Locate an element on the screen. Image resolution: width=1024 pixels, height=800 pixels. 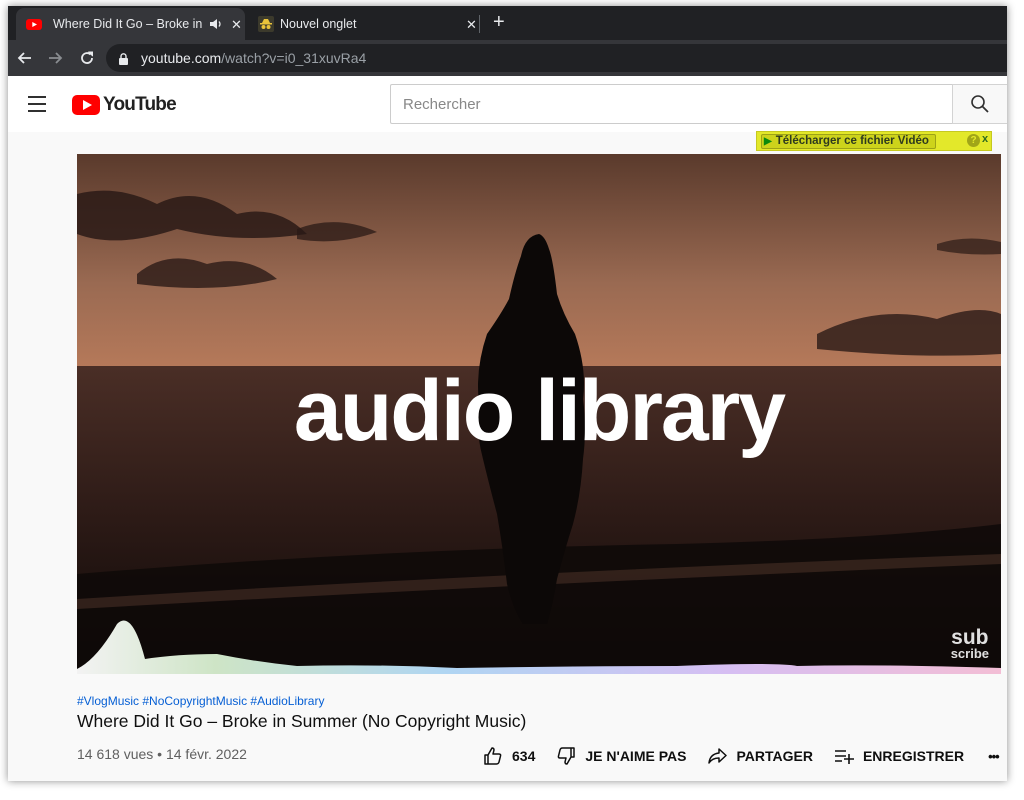
tab-new: Nouvel onglet ✕ is located at coordinates (363, 24).